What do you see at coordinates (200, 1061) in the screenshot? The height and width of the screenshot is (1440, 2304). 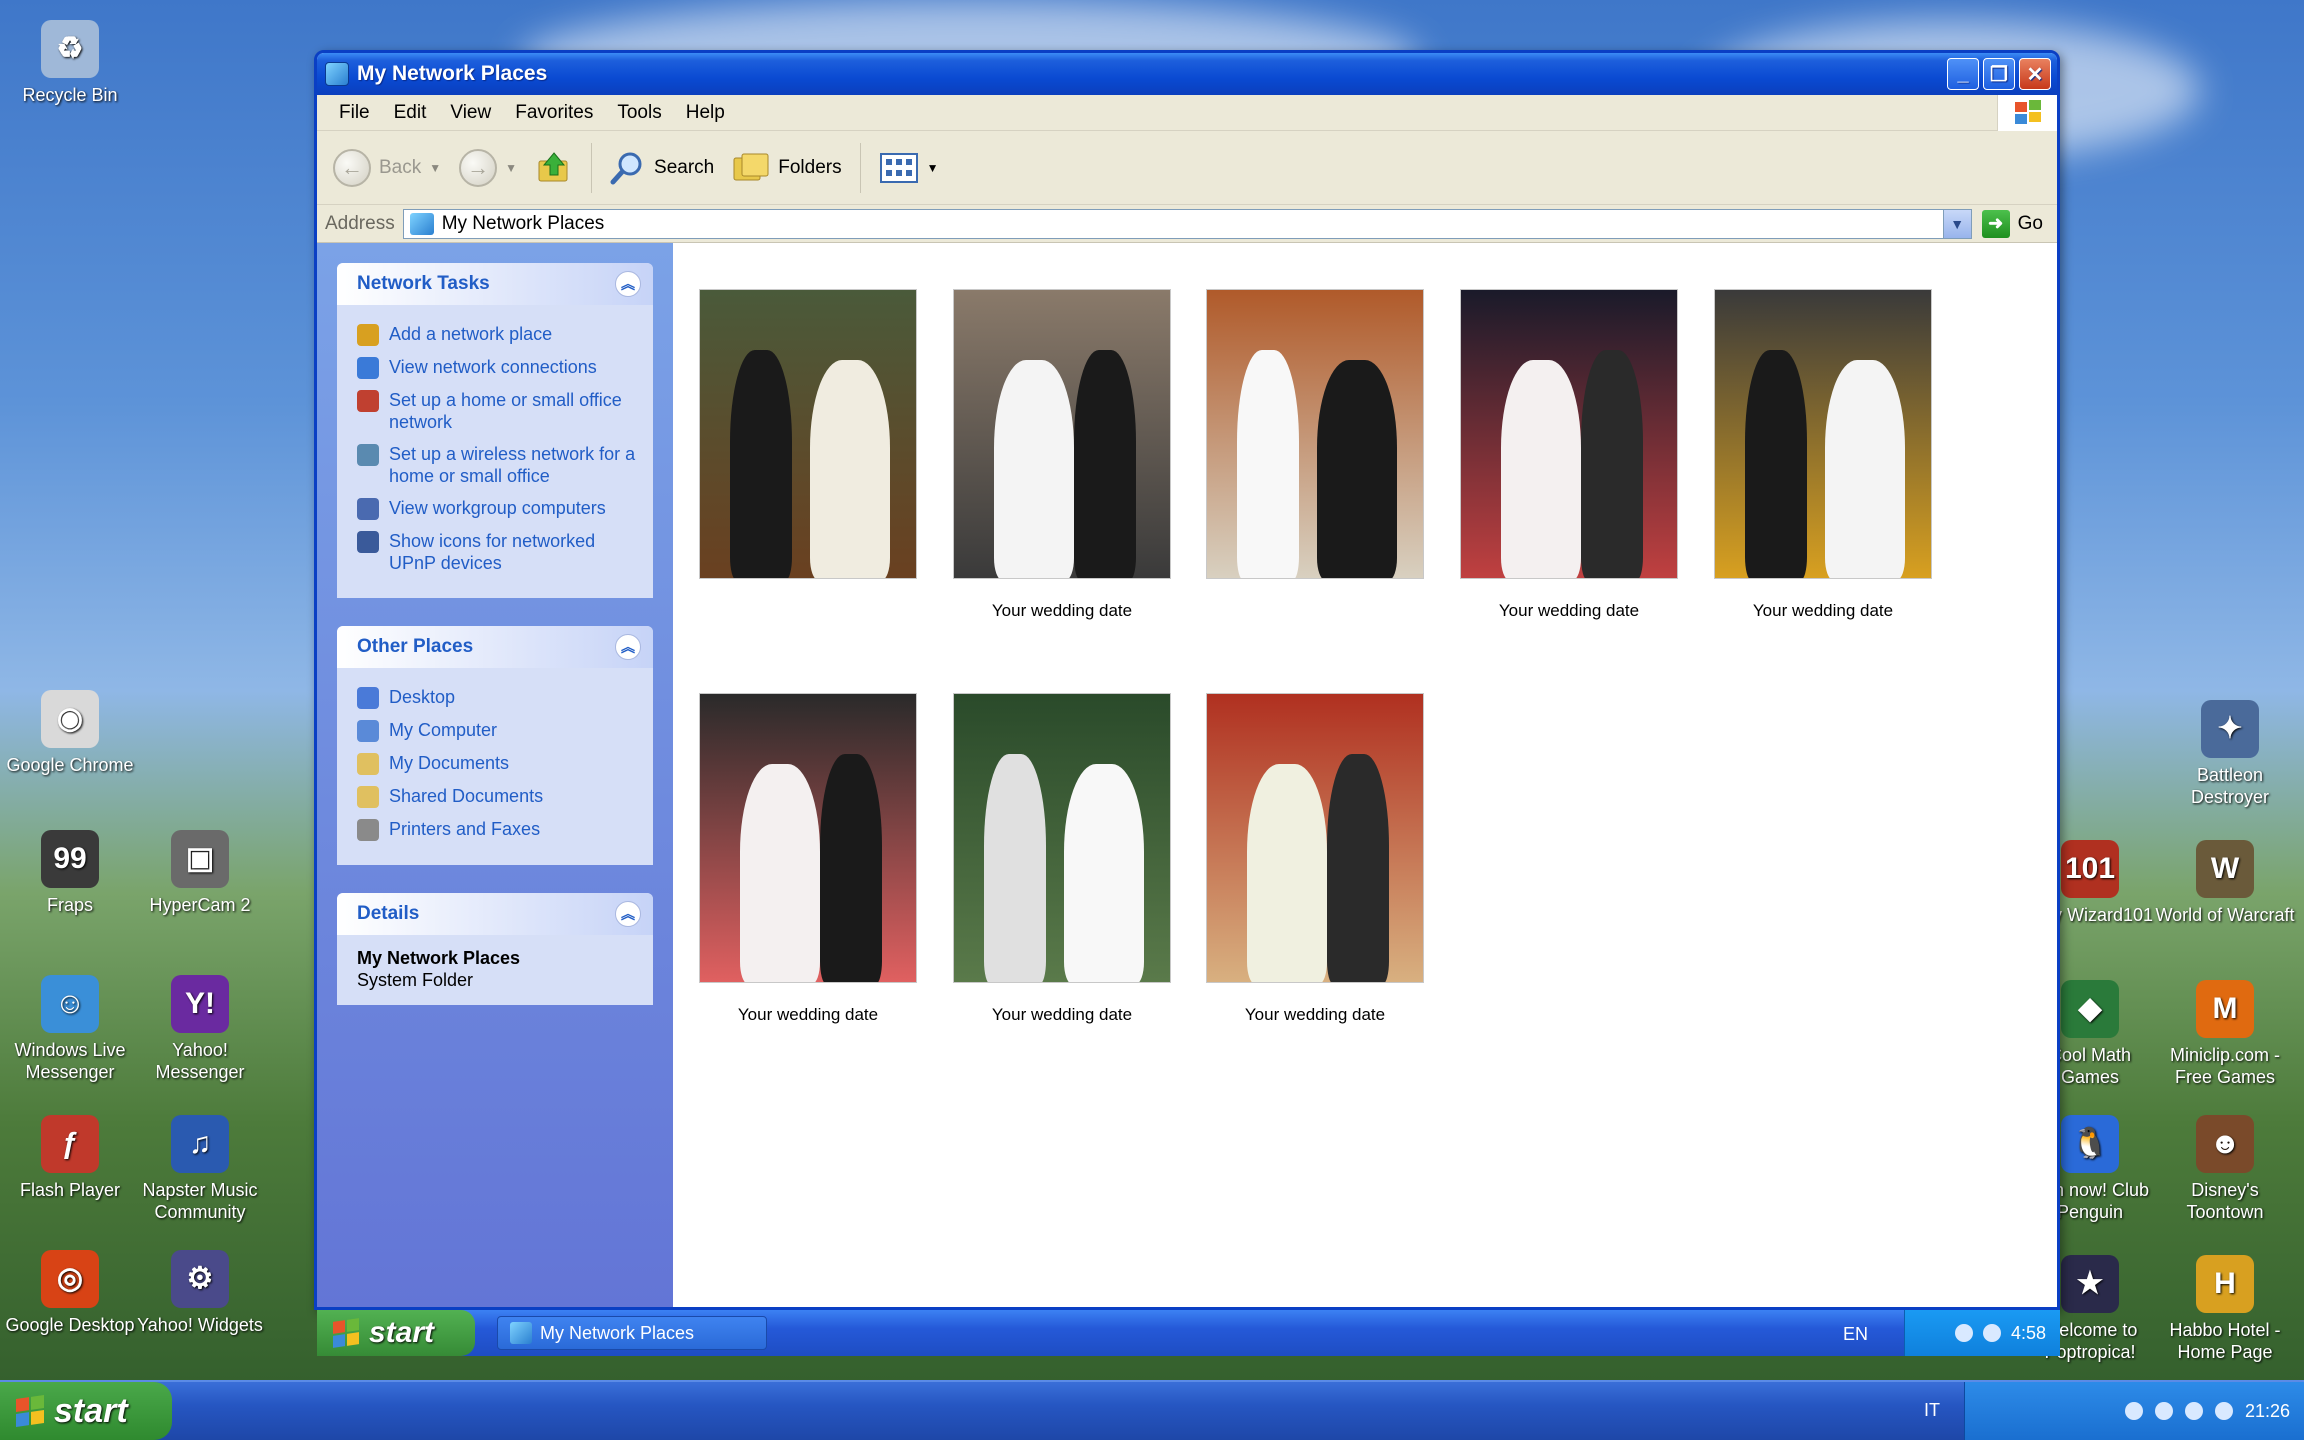 I see `desktop-icon-label: Yahoo! Messenger` at bounding box center [200, 1061].